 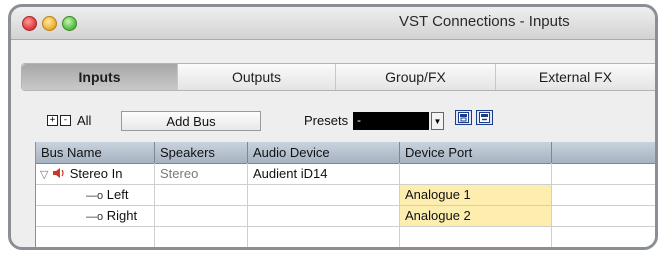 I want to click on minimize-window-button, so click(x=49, y=23).